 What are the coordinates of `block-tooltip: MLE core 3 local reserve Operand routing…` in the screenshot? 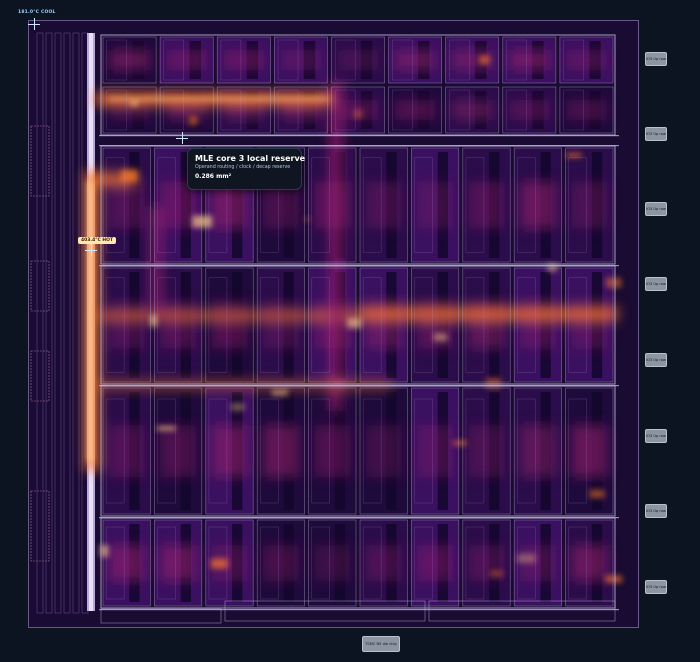 It's located at (246, 169).